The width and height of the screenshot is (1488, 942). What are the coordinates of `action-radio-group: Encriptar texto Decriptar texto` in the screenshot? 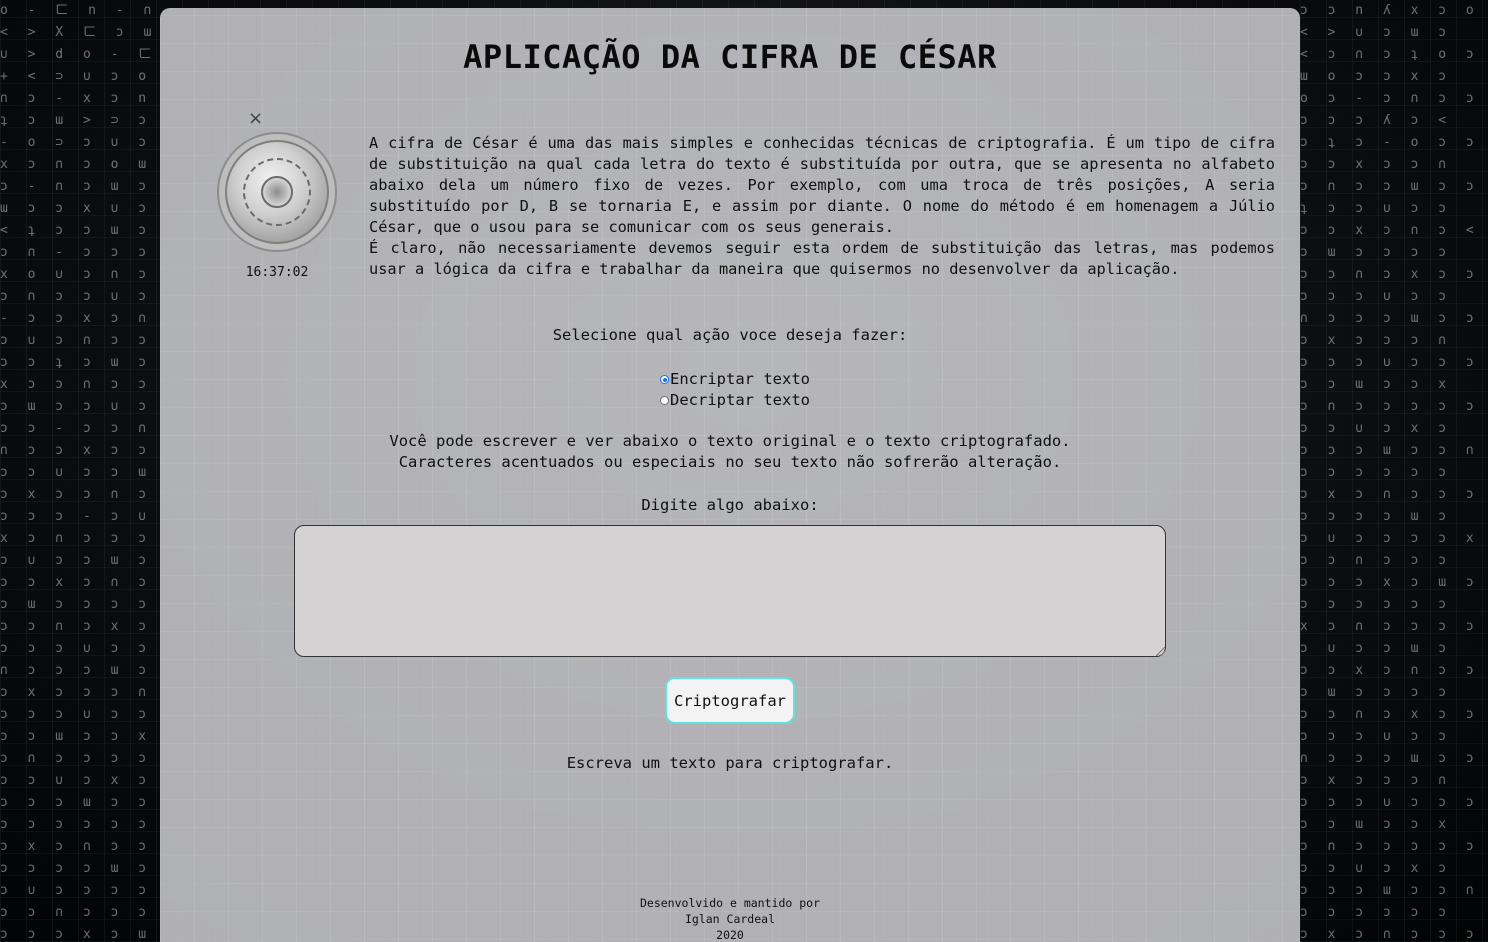 It's located at (735, 390).